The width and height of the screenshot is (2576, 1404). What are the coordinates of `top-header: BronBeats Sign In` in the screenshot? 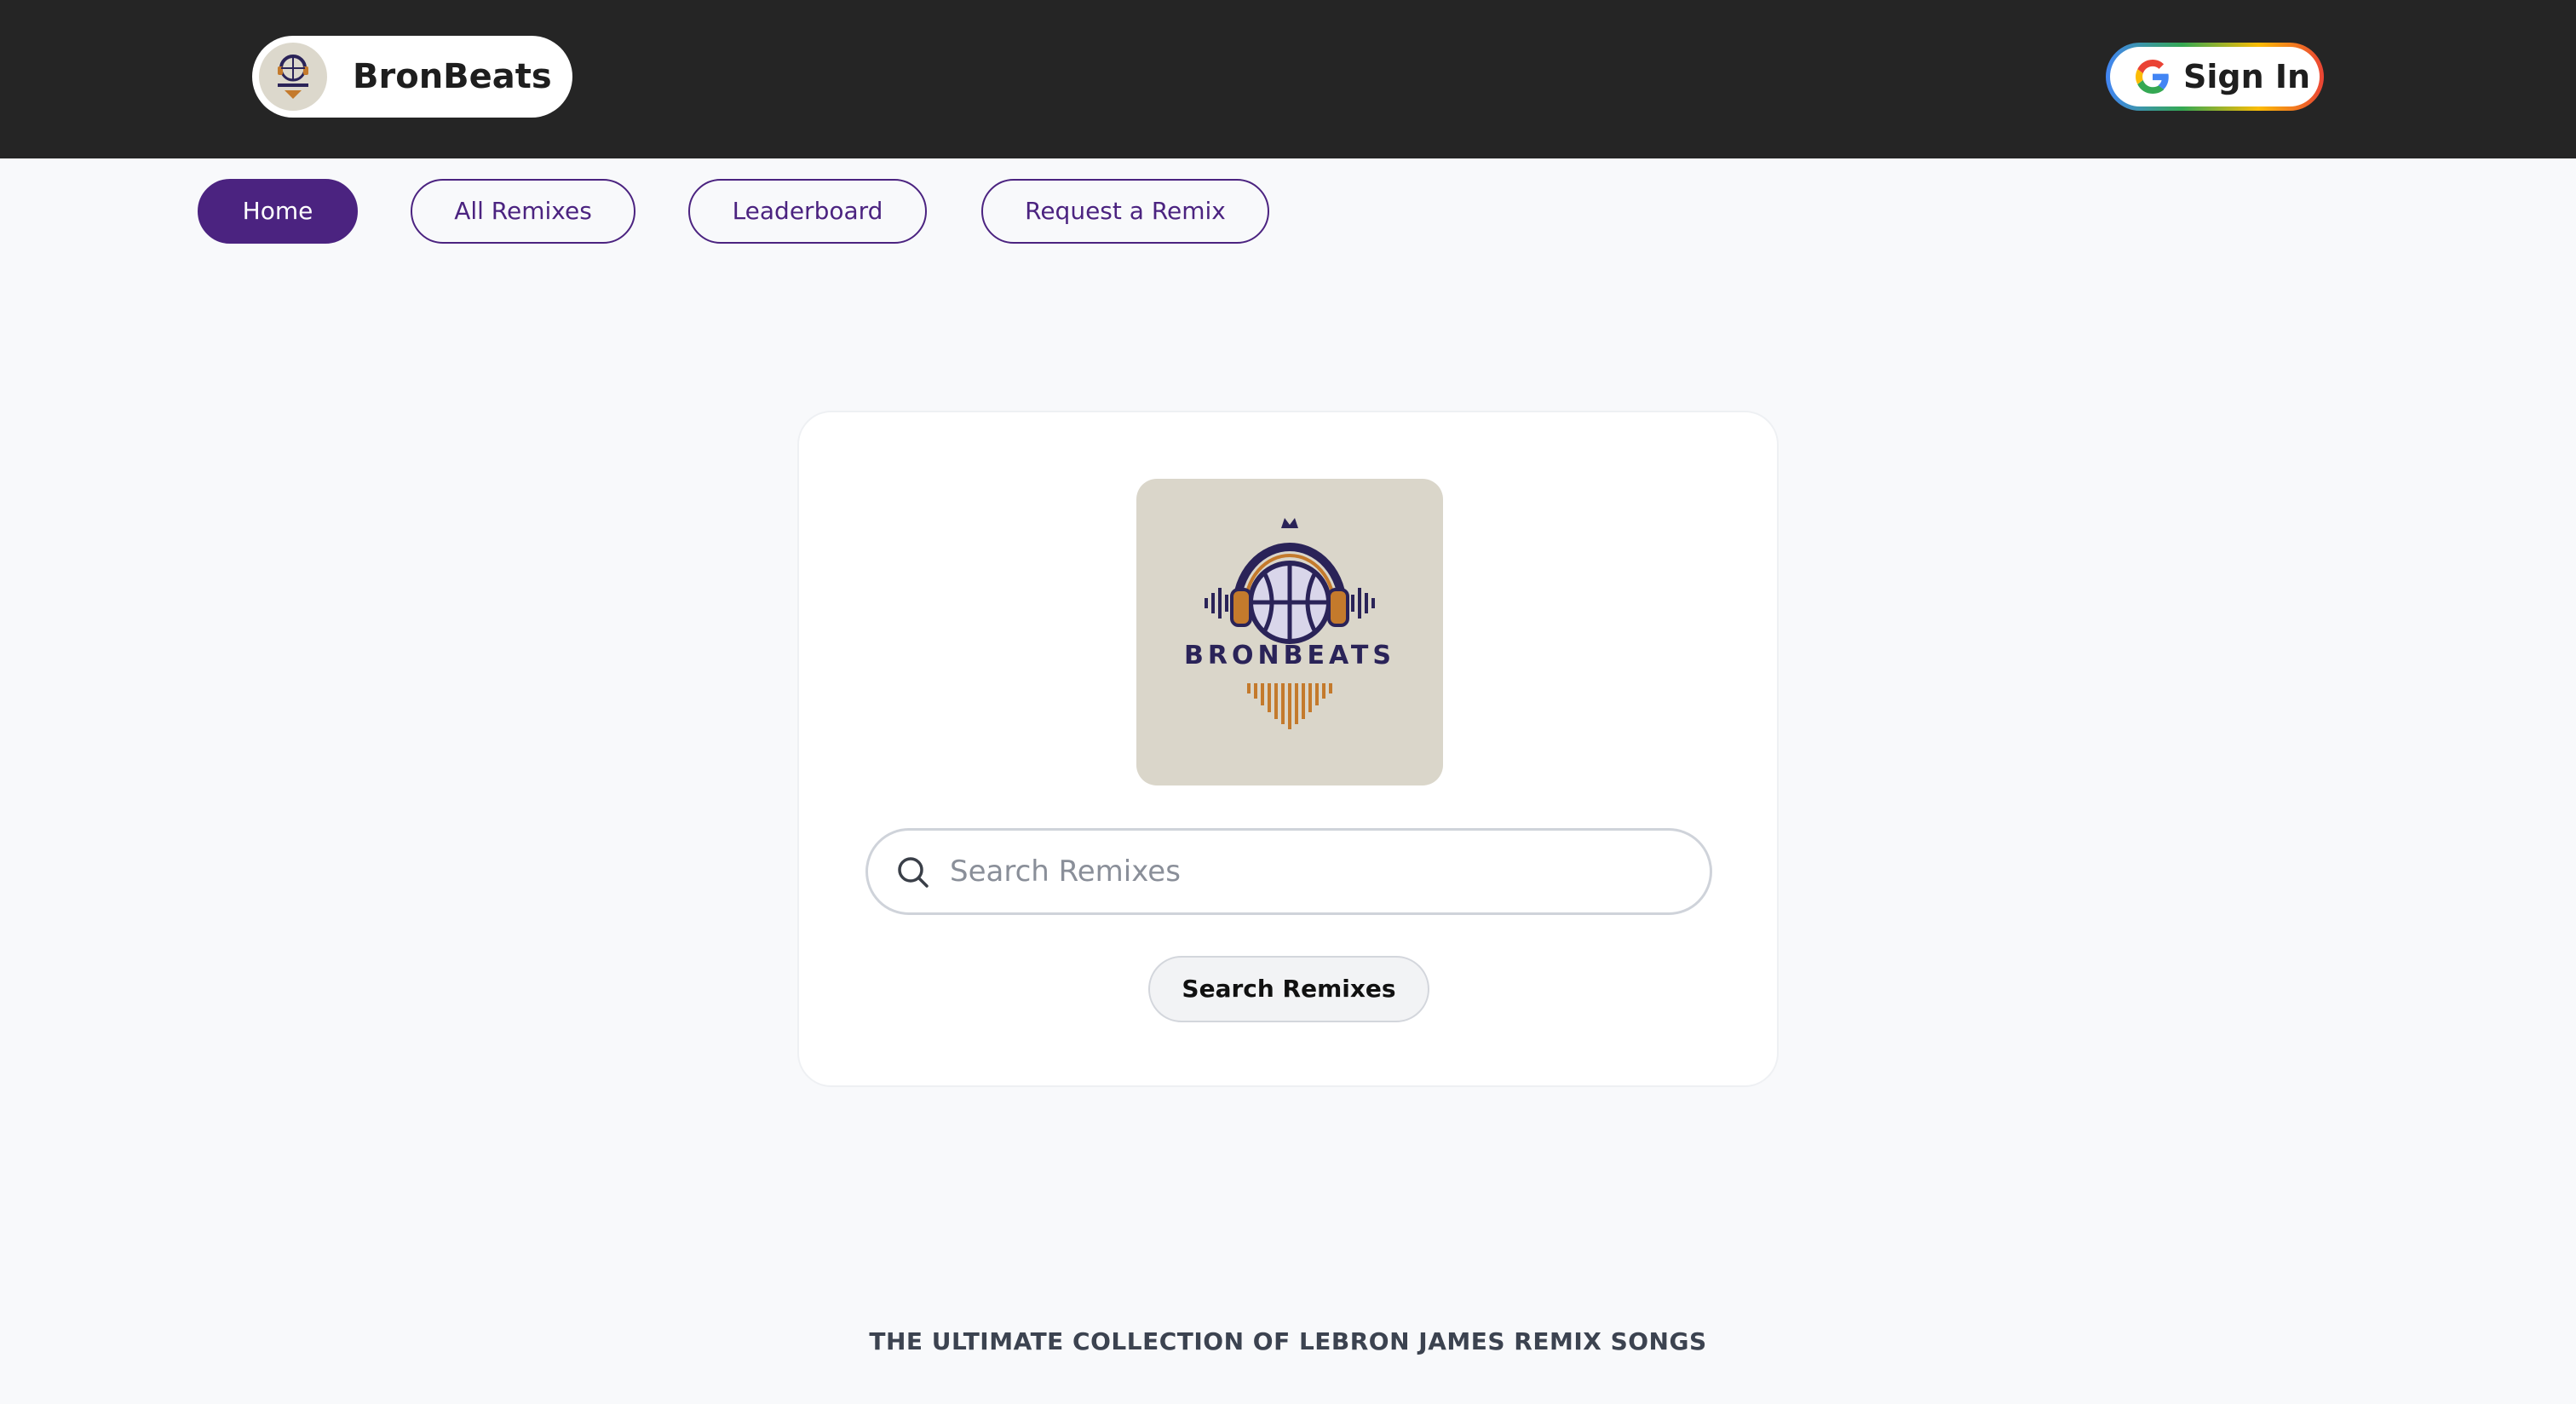 It's located at (1288, 79).